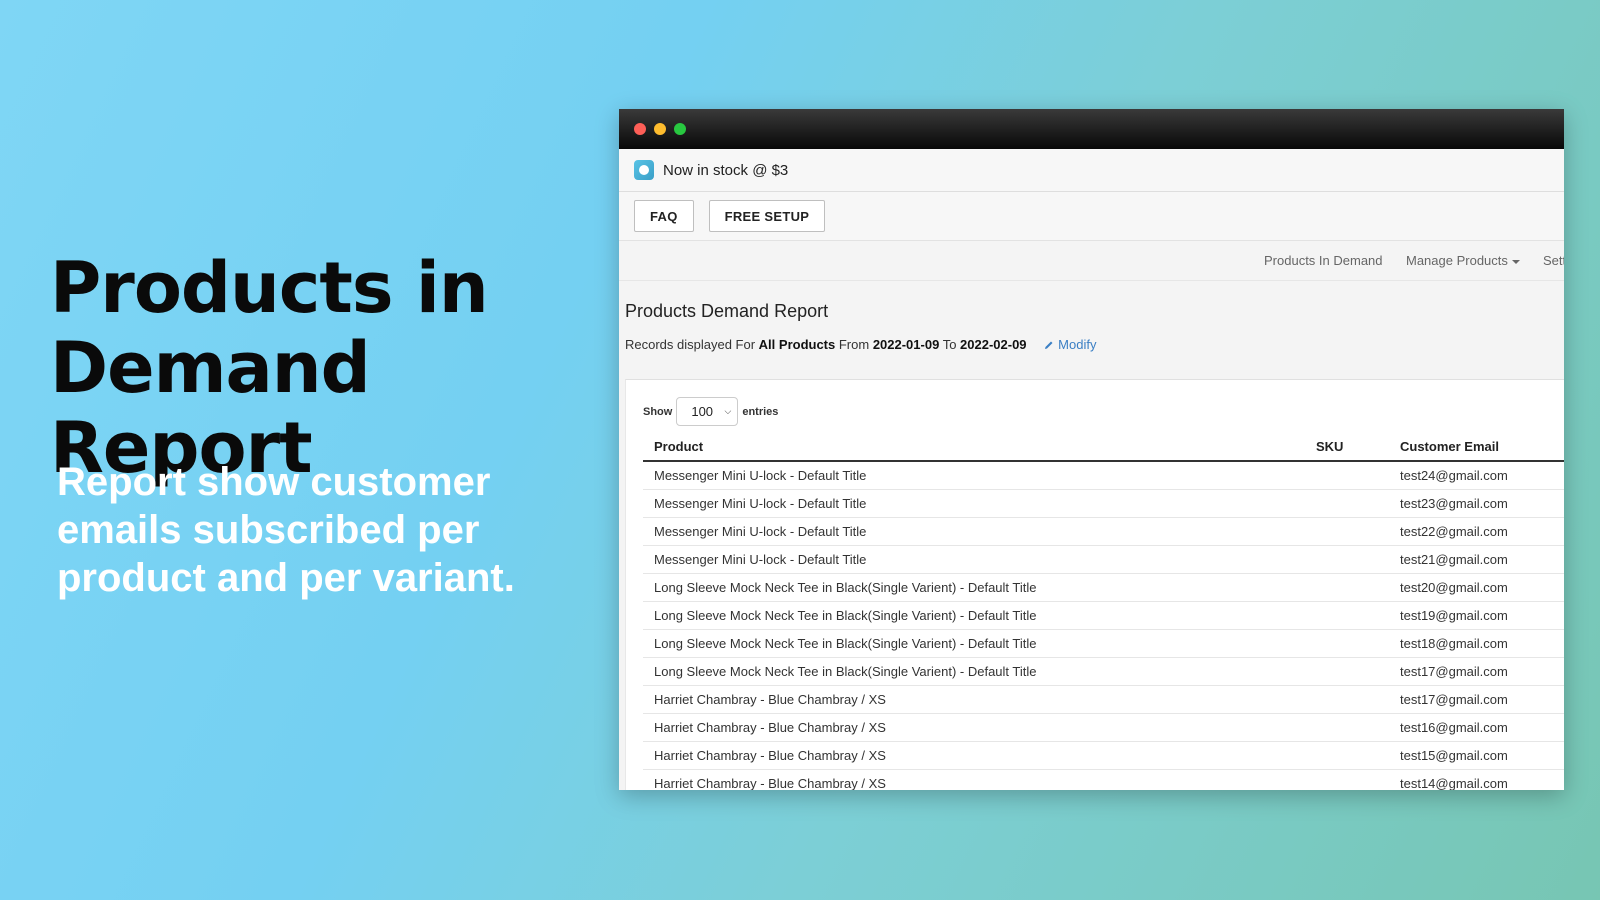 The height and width of the screenshot is (900, 1600). Describe the element at coordinates (906, 344) in the screenshot. I see `records-from-date: 2022-01-09` at that location.